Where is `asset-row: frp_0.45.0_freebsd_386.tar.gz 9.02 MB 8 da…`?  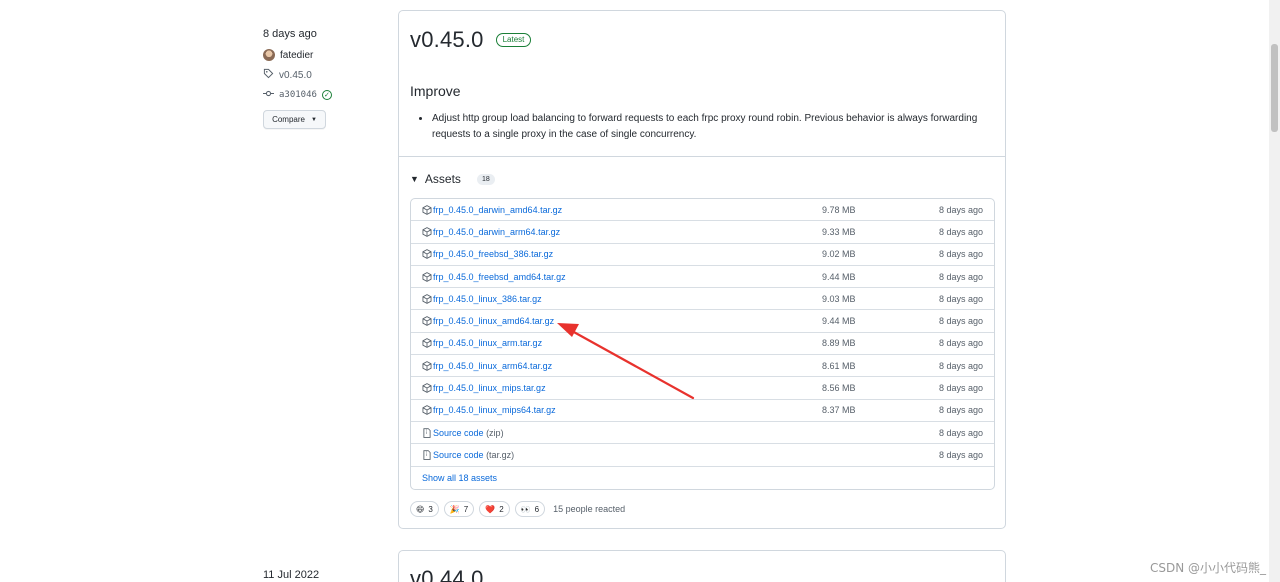
asset-row: frp_0.45.0_freebsd_386.tar.gz 9.02 MB 8 da… is located at coordinates (702, 255).